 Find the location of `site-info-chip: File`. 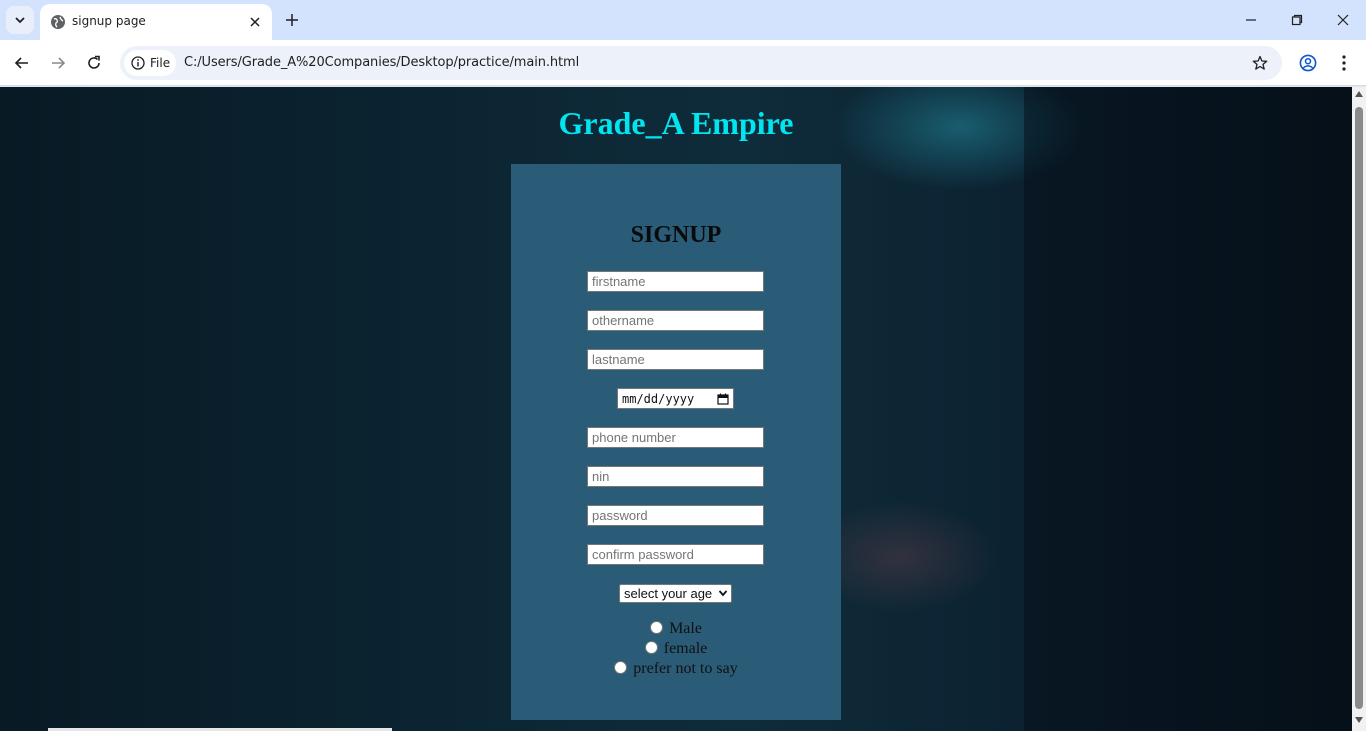

site-info-chip: File is located at coordinates (150, 63).